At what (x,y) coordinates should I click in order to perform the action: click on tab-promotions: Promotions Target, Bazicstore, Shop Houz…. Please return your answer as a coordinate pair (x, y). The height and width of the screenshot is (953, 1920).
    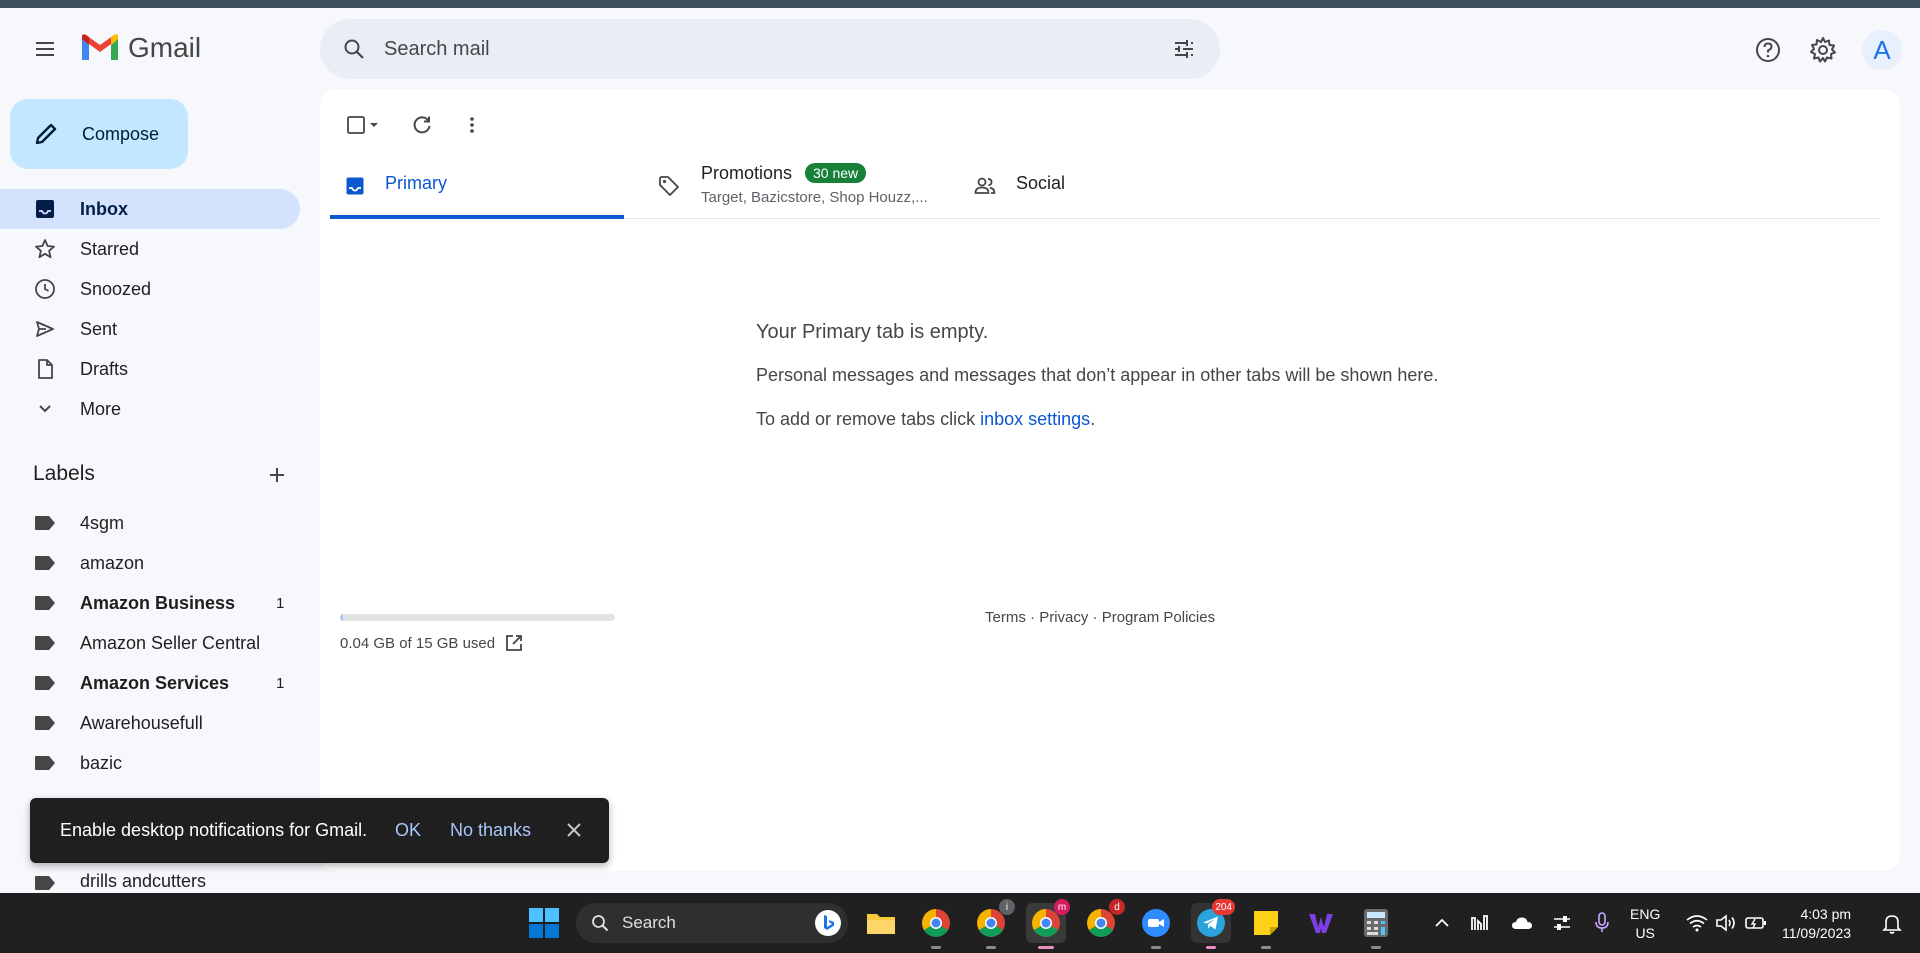
    Looking at the image, I should click on (794, 186).